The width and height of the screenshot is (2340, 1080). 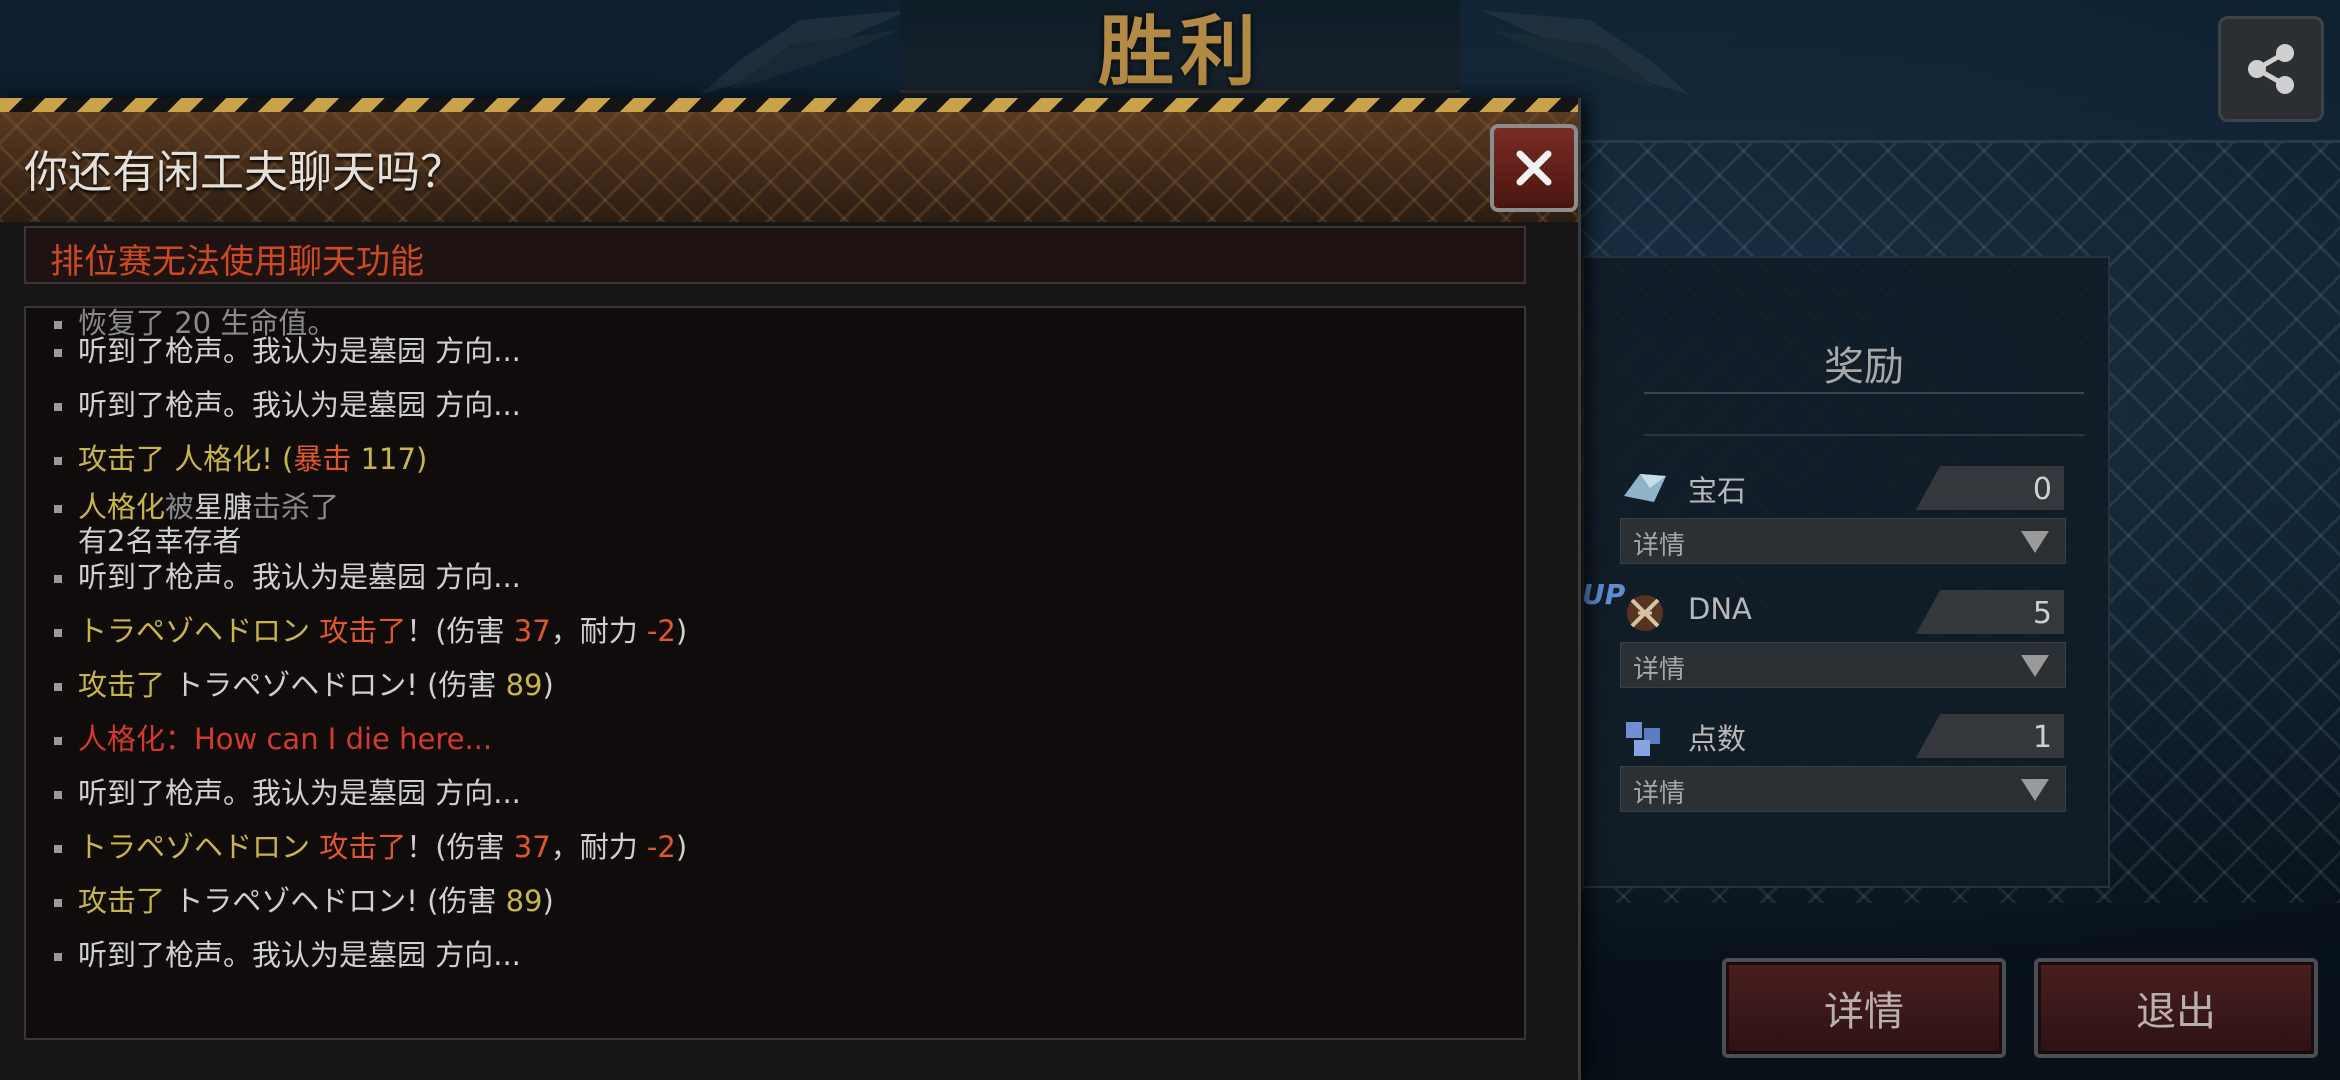 I want to click on cube-icon, so click(x=1643, y=739).